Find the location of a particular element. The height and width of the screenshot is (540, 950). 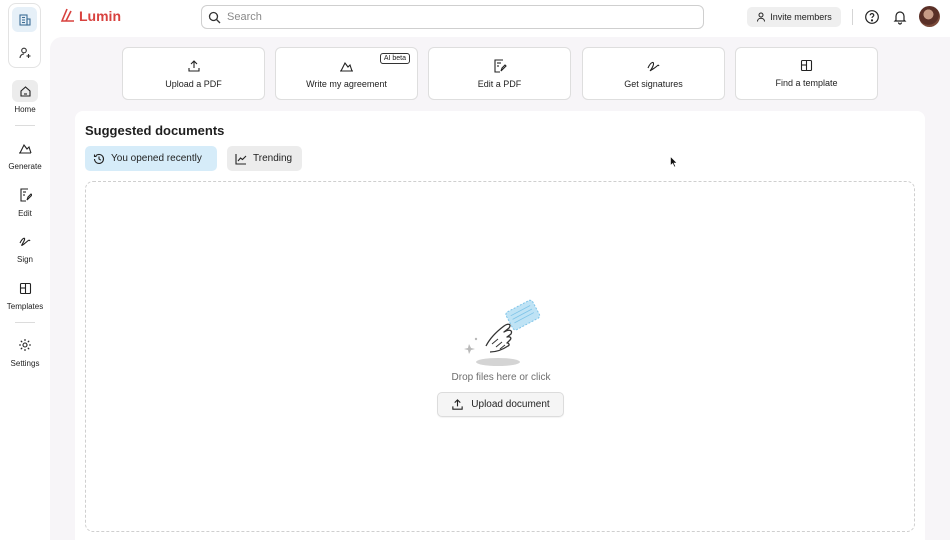

trending-icon is located at coordinates (241, 159).